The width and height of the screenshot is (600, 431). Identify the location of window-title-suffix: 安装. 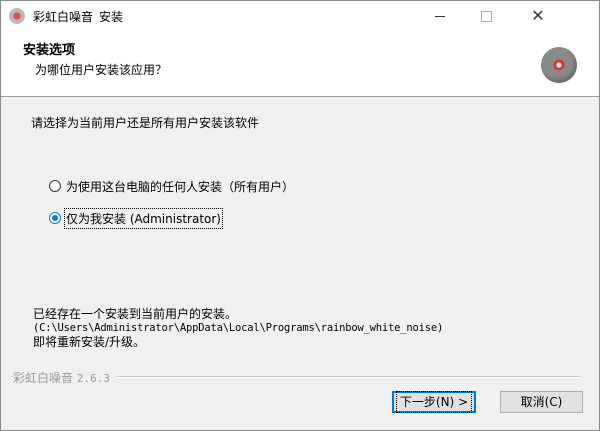
(111, 17).